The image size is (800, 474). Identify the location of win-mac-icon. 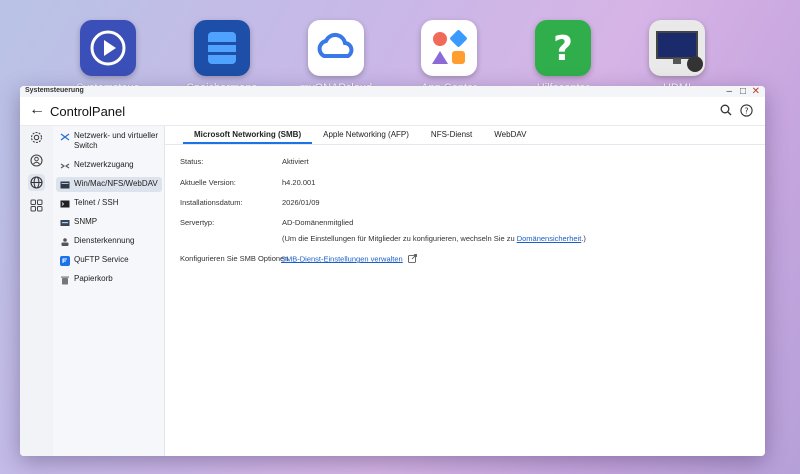
(64, 184).